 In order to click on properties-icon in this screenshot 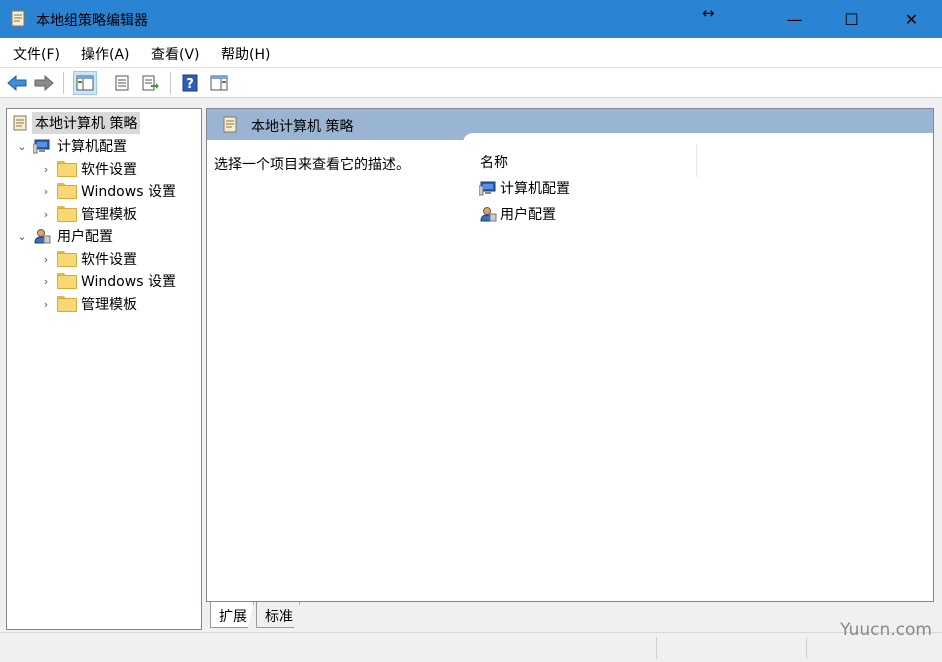, I will do `click(122, 83)`.